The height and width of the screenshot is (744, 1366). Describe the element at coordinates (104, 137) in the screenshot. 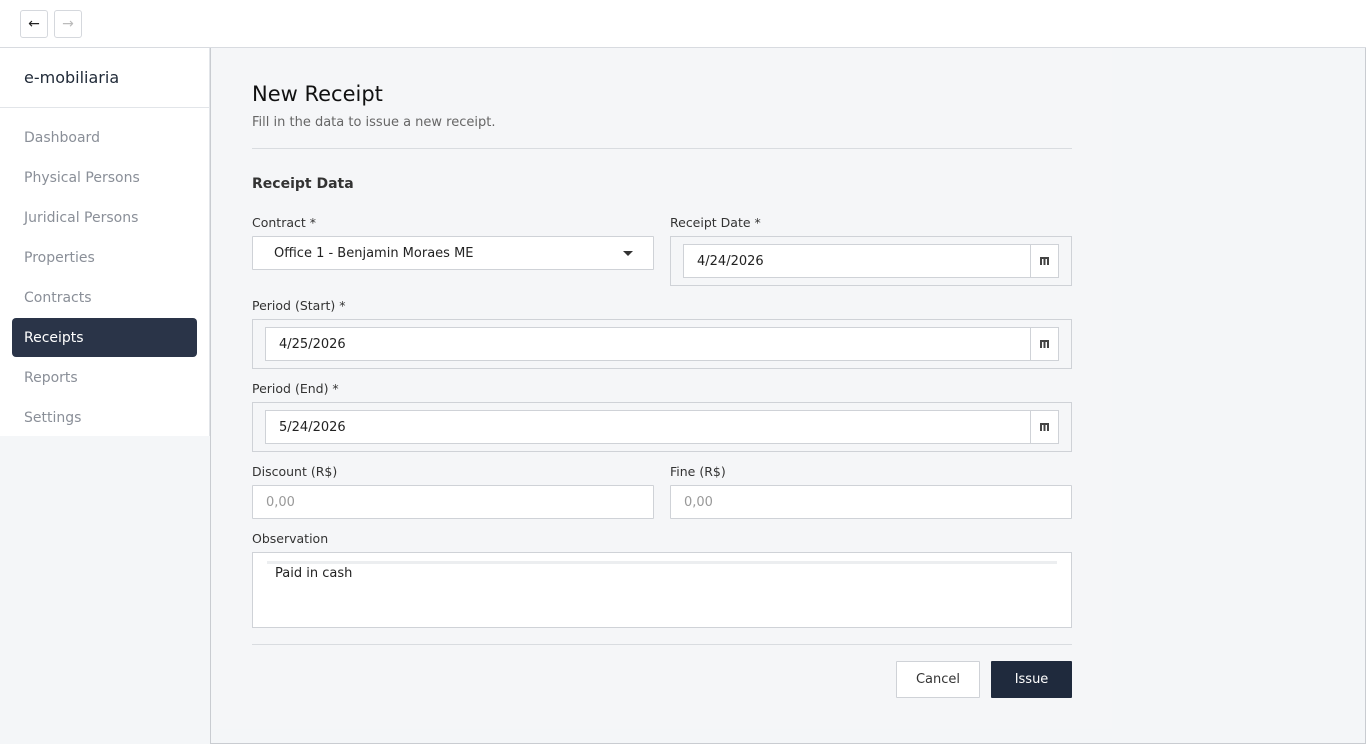

I see `sidebar-item-dashboard: Dashboard` at that location.